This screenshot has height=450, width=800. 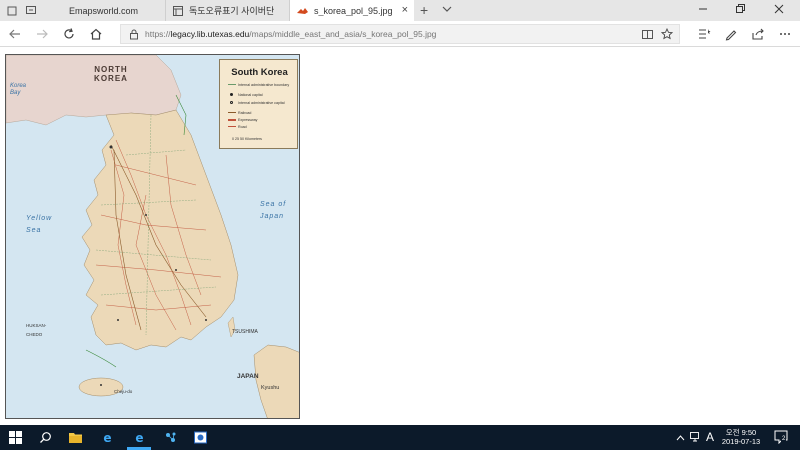 What do you see at coordinates (246, 95) in the screenshot?
I see `legend-row: National capital` at bounding box center [246, 95].